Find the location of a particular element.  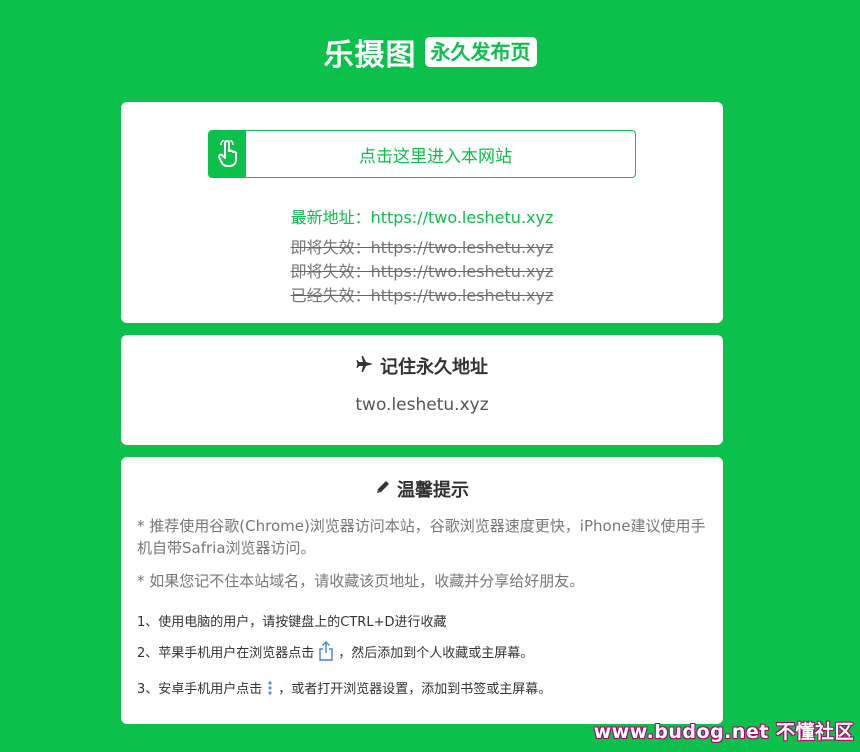

step-android-text-after: ，或者打开浏览器设置，添加到书签或主屏幕。 is located at coordinates (415, 689).